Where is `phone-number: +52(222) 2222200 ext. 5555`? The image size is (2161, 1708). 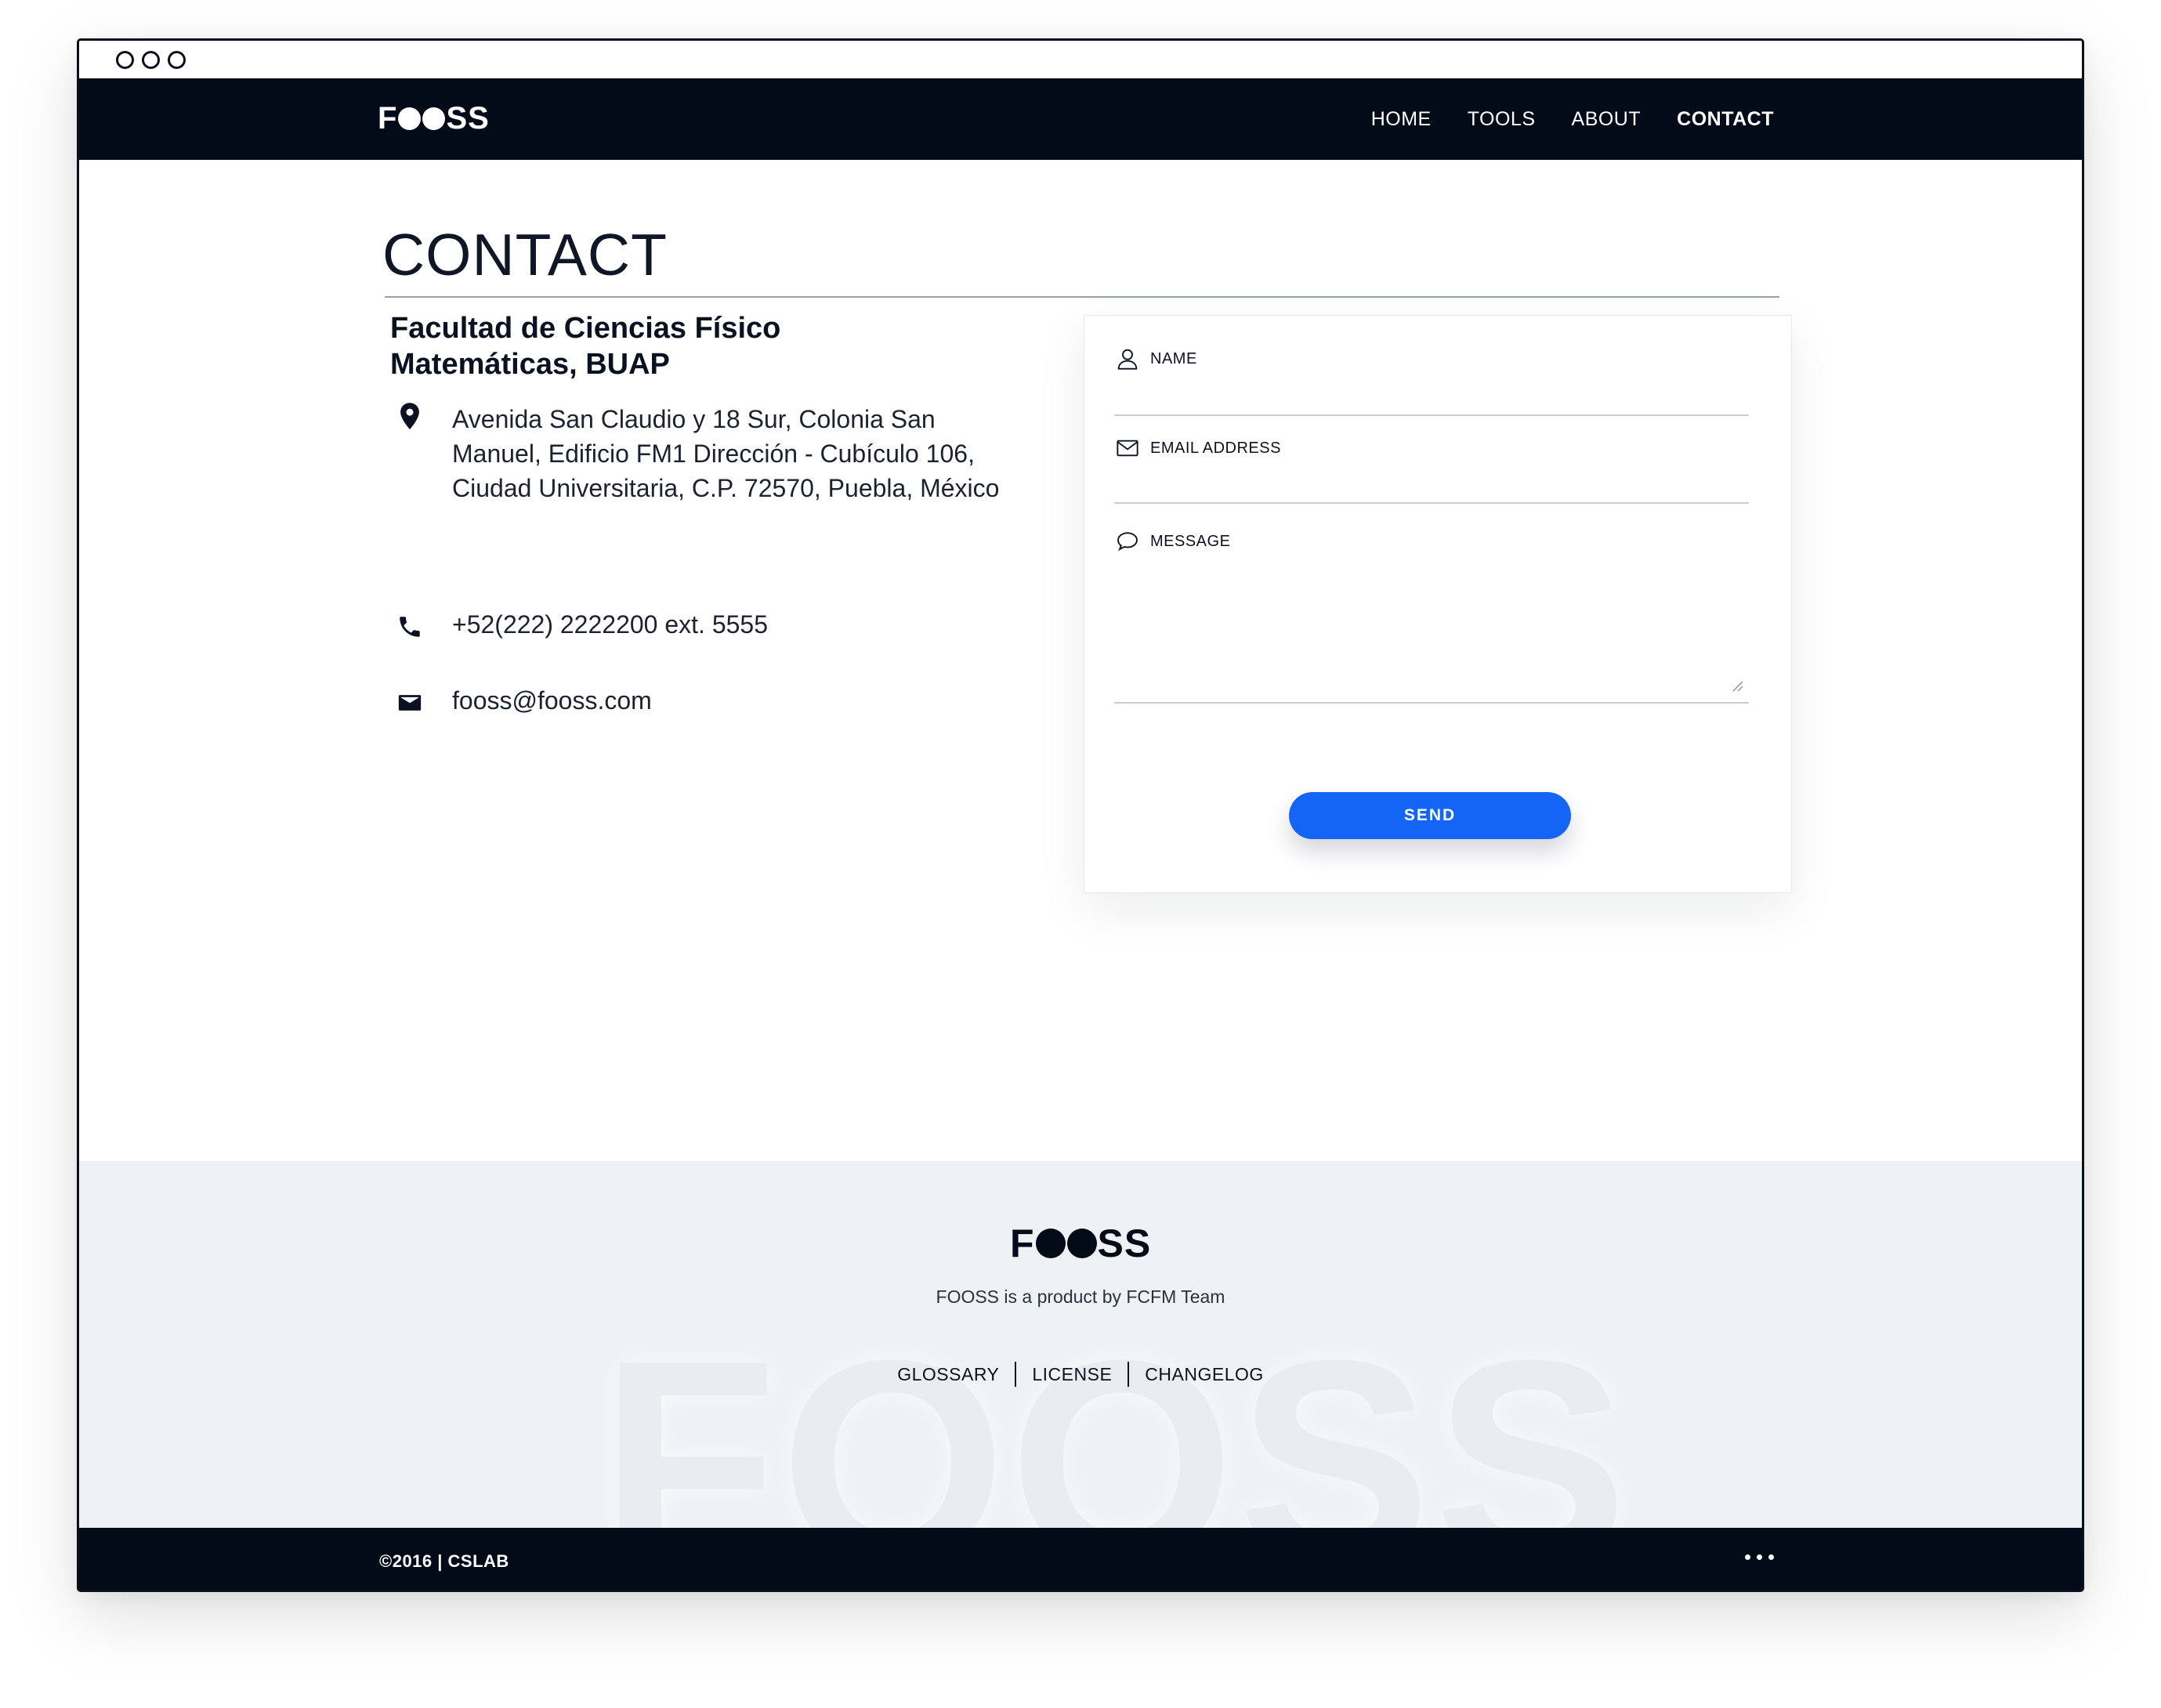
phone-number: +52(222) 2222200 ext. 5555 is located at coordinates (730, 624).